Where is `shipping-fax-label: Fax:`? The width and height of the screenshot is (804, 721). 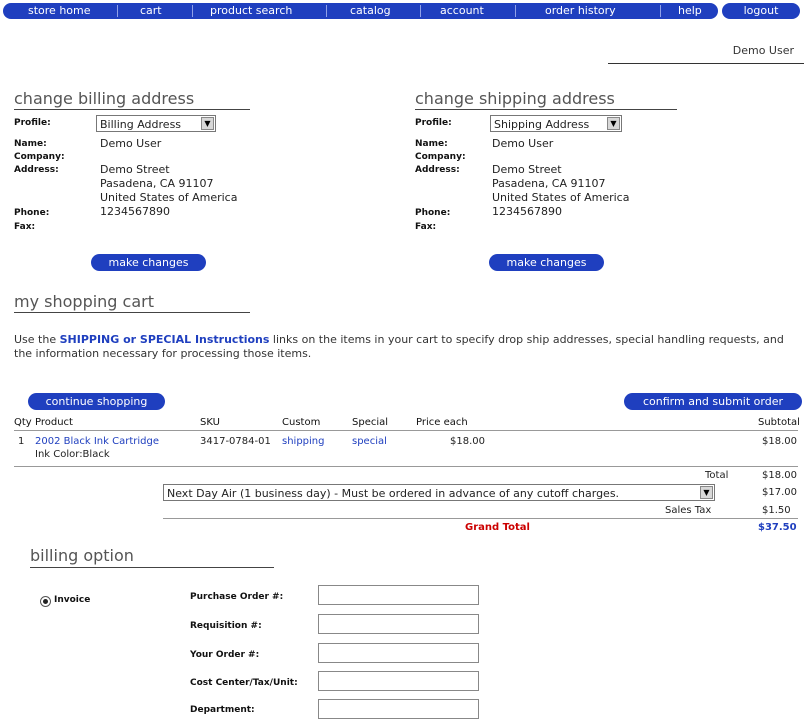 shipping-fax-label: Fax: is located at coordinates (426, 227).